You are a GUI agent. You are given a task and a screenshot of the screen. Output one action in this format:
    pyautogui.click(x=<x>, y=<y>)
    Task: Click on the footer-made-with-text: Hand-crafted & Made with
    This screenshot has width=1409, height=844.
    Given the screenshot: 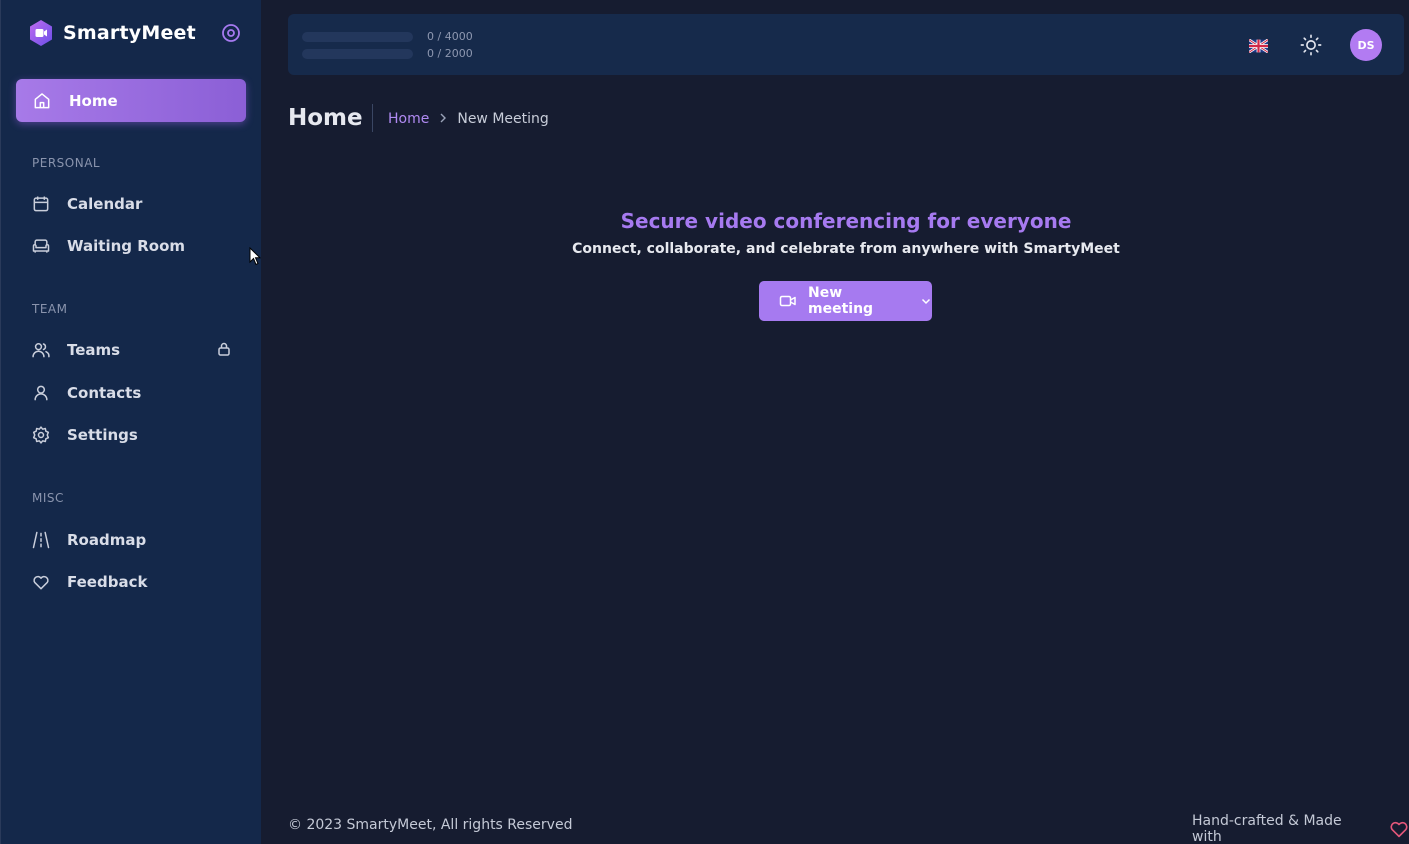 What is the action you would take?
    pyautogui.click(x=1267, y=828)
    